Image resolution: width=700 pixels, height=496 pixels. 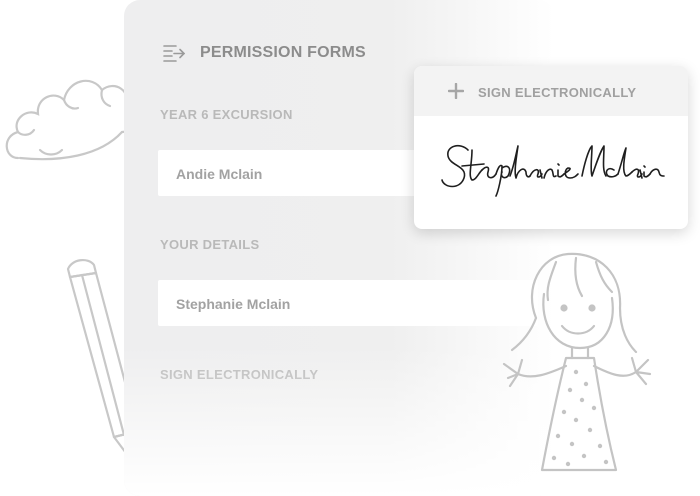 What do you see at coordinates (233, 304) in the screenshot?
I see `parent-name-value: Stephanie Mclain` at bounding box center [233, 304].